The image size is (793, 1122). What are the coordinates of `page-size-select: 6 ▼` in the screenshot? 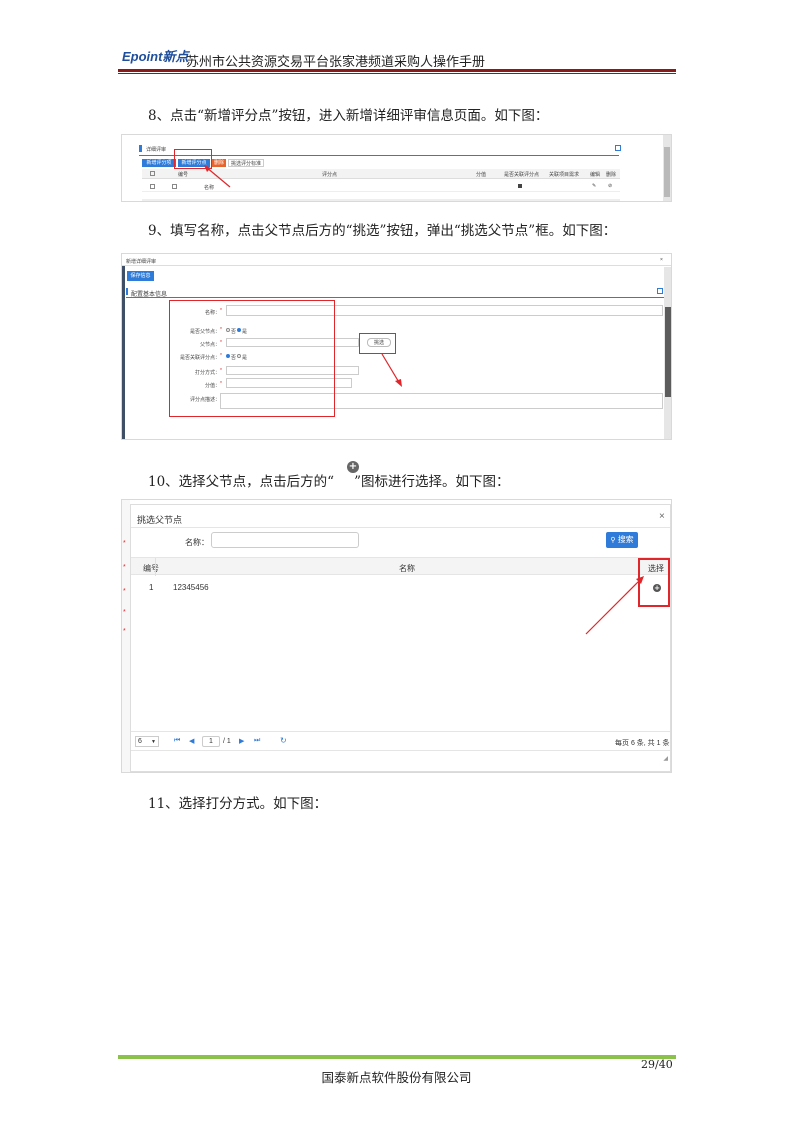 It's located at (147, 741).